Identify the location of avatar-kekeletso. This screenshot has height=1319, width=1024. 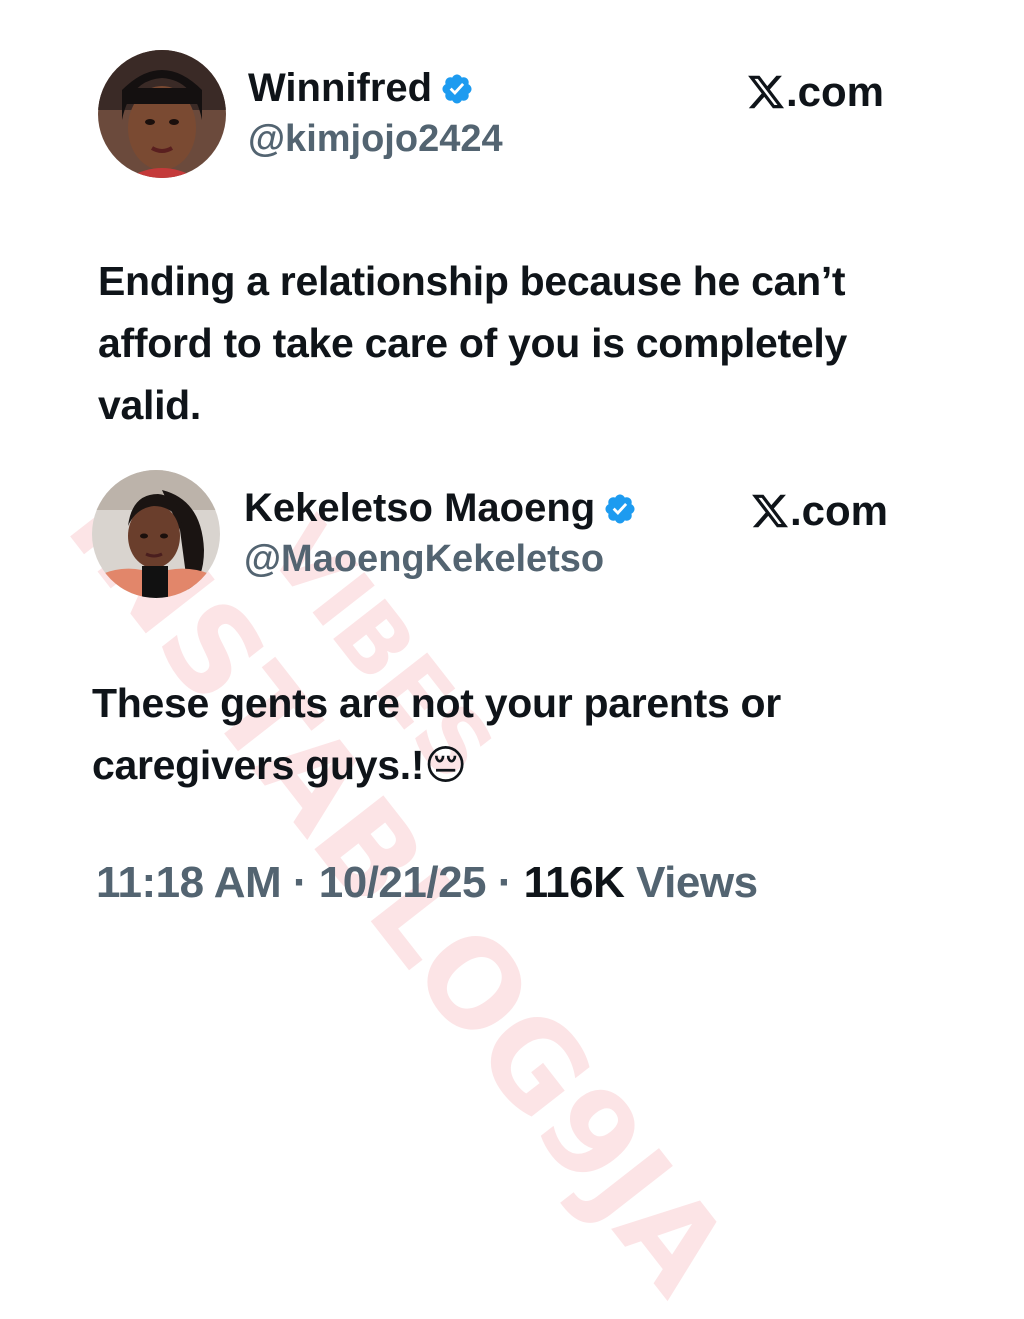
(156, 534).